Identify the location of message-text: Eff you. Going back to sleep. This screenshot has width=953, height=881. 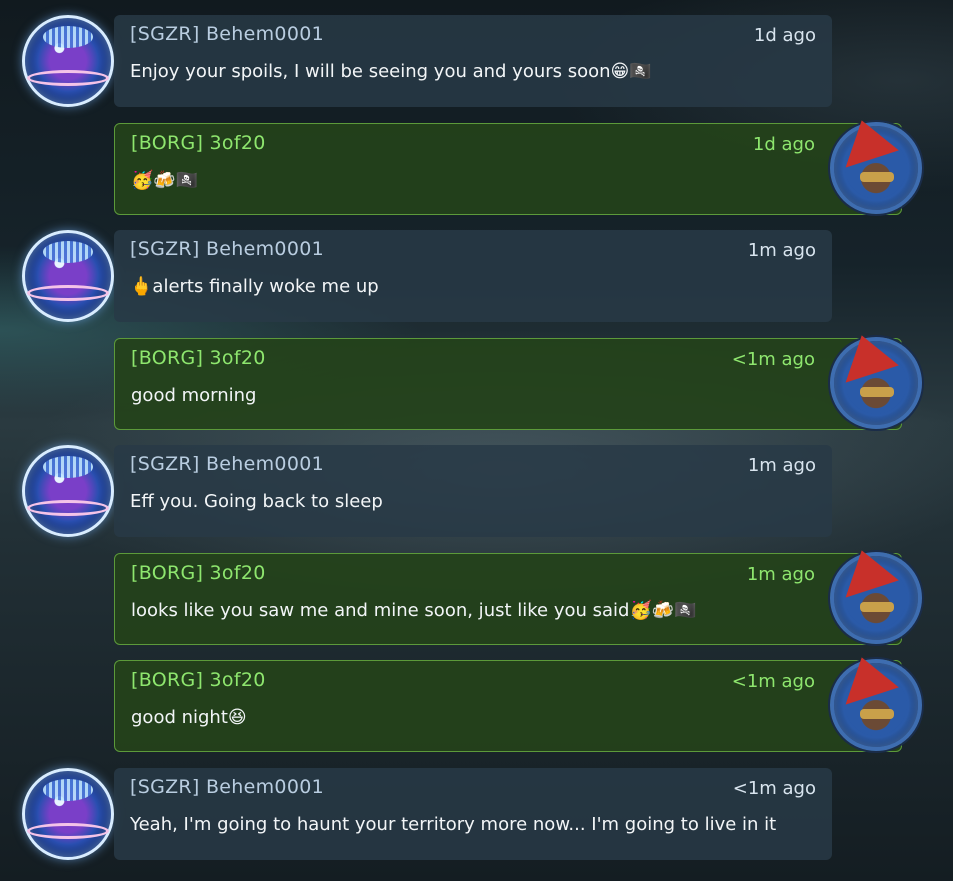
(256, 501).